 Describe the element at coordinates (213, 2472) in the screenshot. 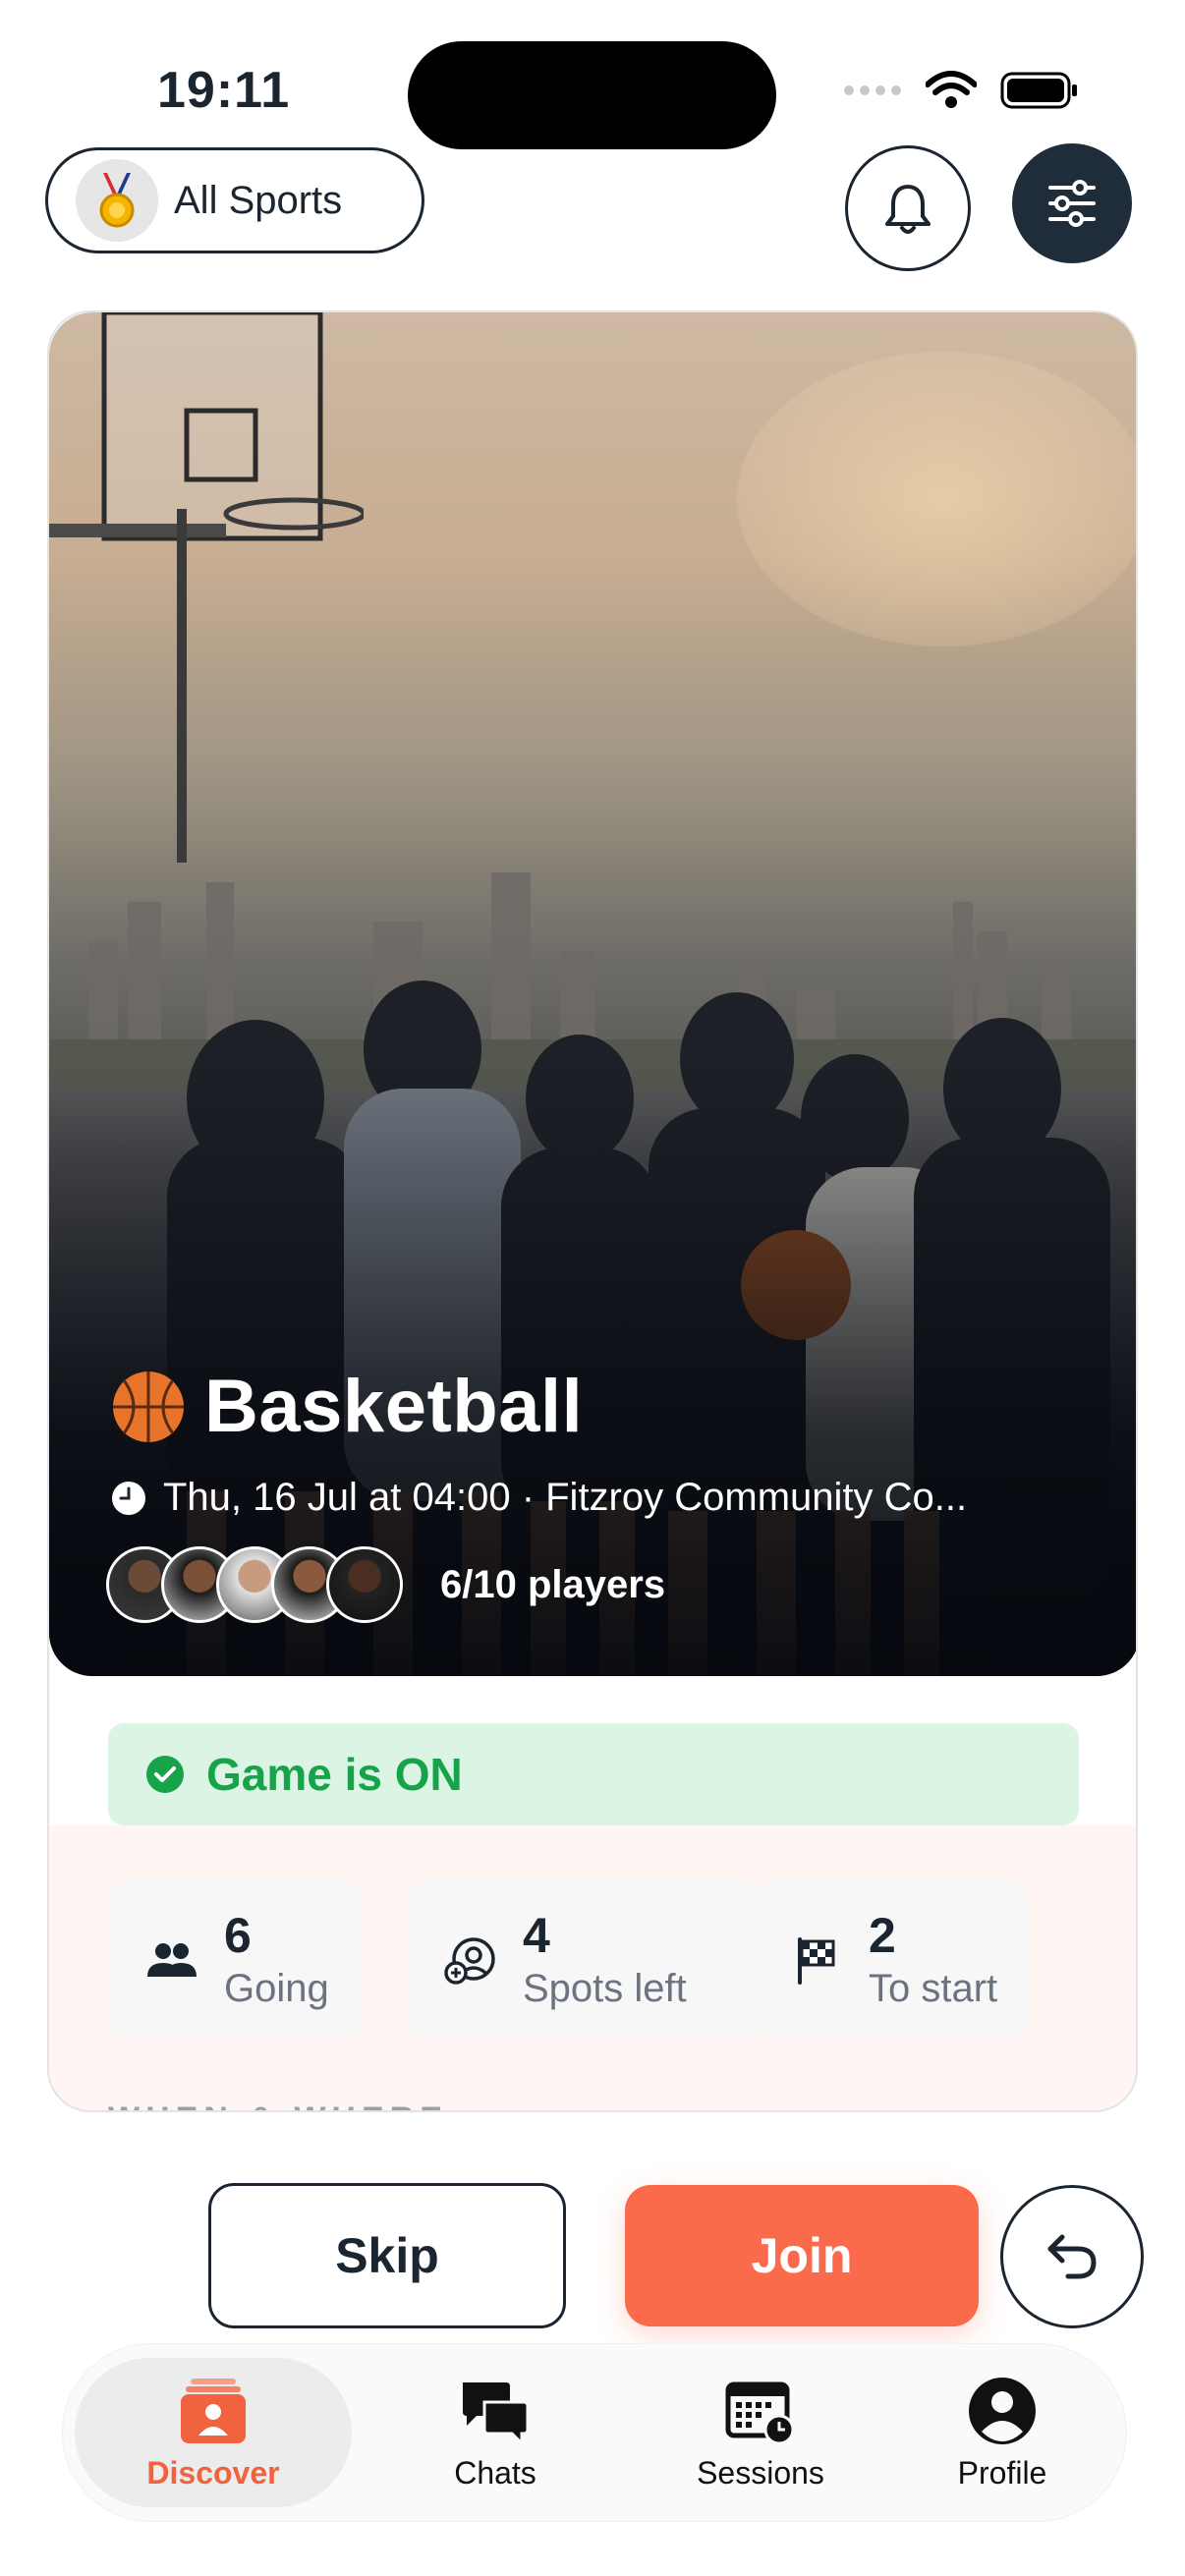

I see `tab-discover-label: Discover` at that location.